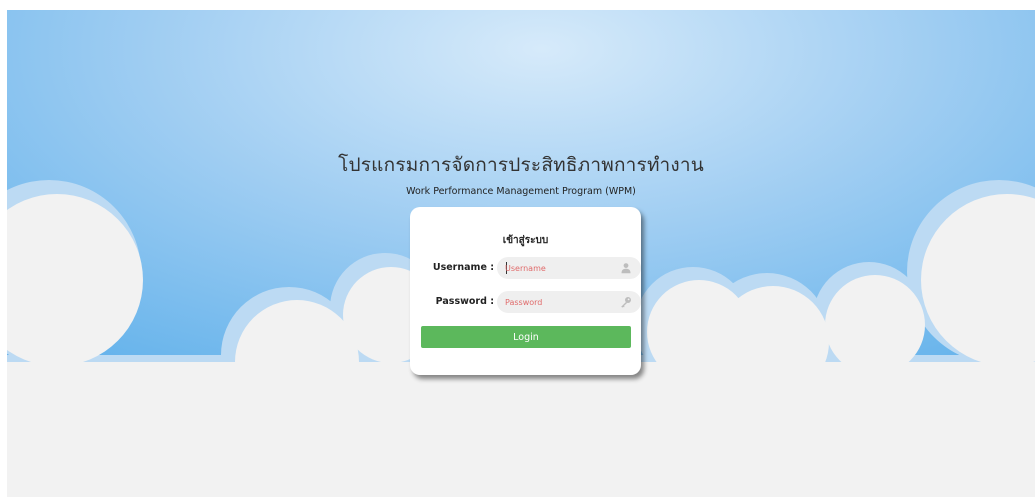 Image resolution: width=1035 pixels, height=497 pixels. What do you see at coordinates (525, 240) in the screenshot?
I see `login-card-title: เข้าสู่ระบบ` at bounding box center [525, 240].